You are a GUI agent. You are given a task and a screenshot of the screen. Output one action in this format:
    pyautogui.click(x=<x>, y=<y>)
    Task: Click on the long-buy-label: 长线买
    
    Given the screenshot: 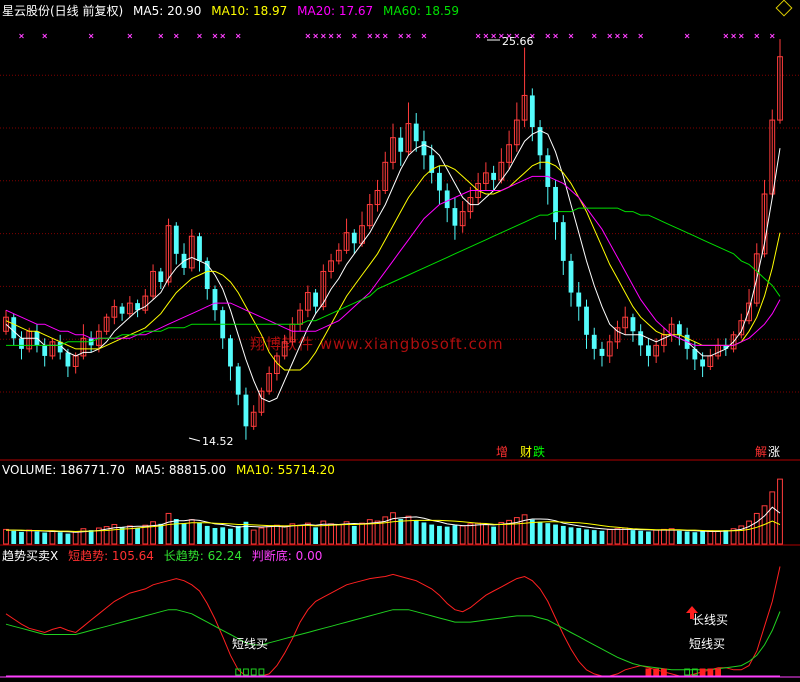 What is the action you would take?
    pyautogui.click(x=710, y=620)
    